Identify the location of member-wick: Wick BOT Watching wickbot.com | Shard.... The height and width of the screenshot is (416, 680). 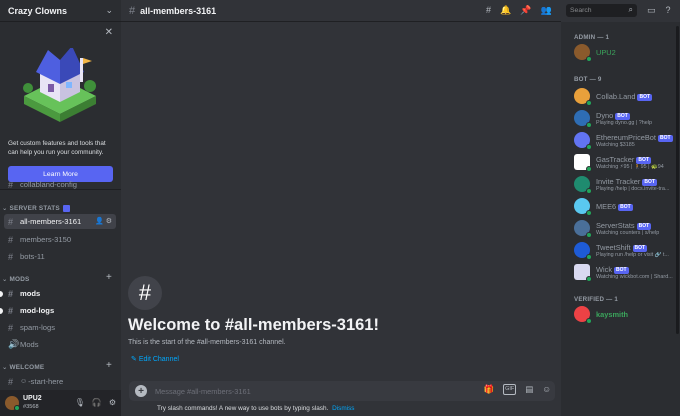
(625, 272).